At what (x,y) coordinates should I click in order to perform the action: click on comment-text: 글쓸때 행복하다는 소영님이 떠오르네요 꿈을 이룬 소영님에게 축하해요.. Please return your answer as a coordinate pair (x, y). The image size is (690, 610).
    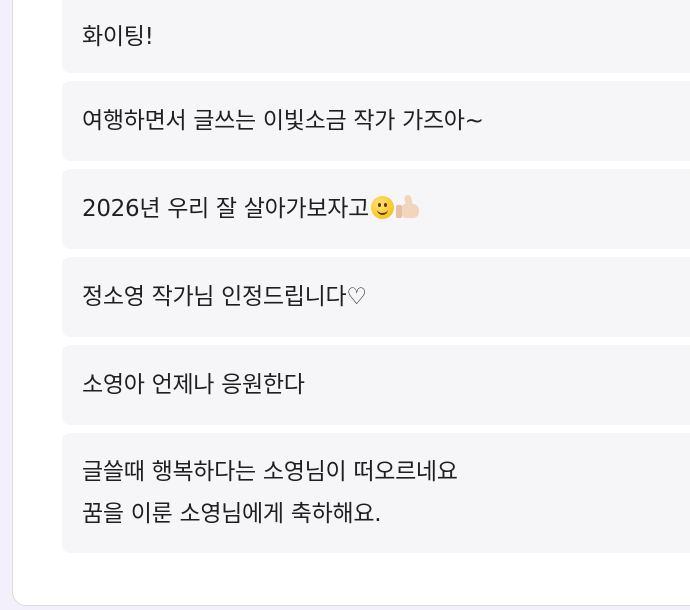
    Looking at the image, I should click on (270, 493).